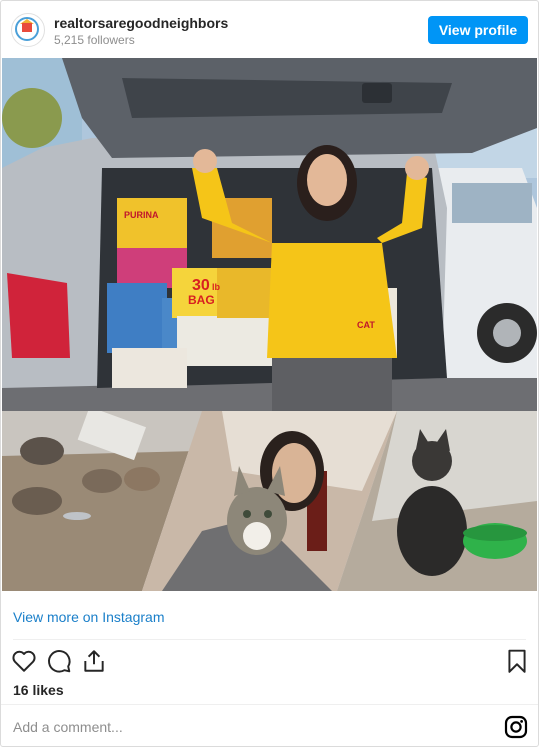 Image resolution: width=539 pixels, height=747 pixels. What do you see at coordinates (201, 285) in the screenshot?
I see `bag-30-label: 30` at bounding box center [201, 285].